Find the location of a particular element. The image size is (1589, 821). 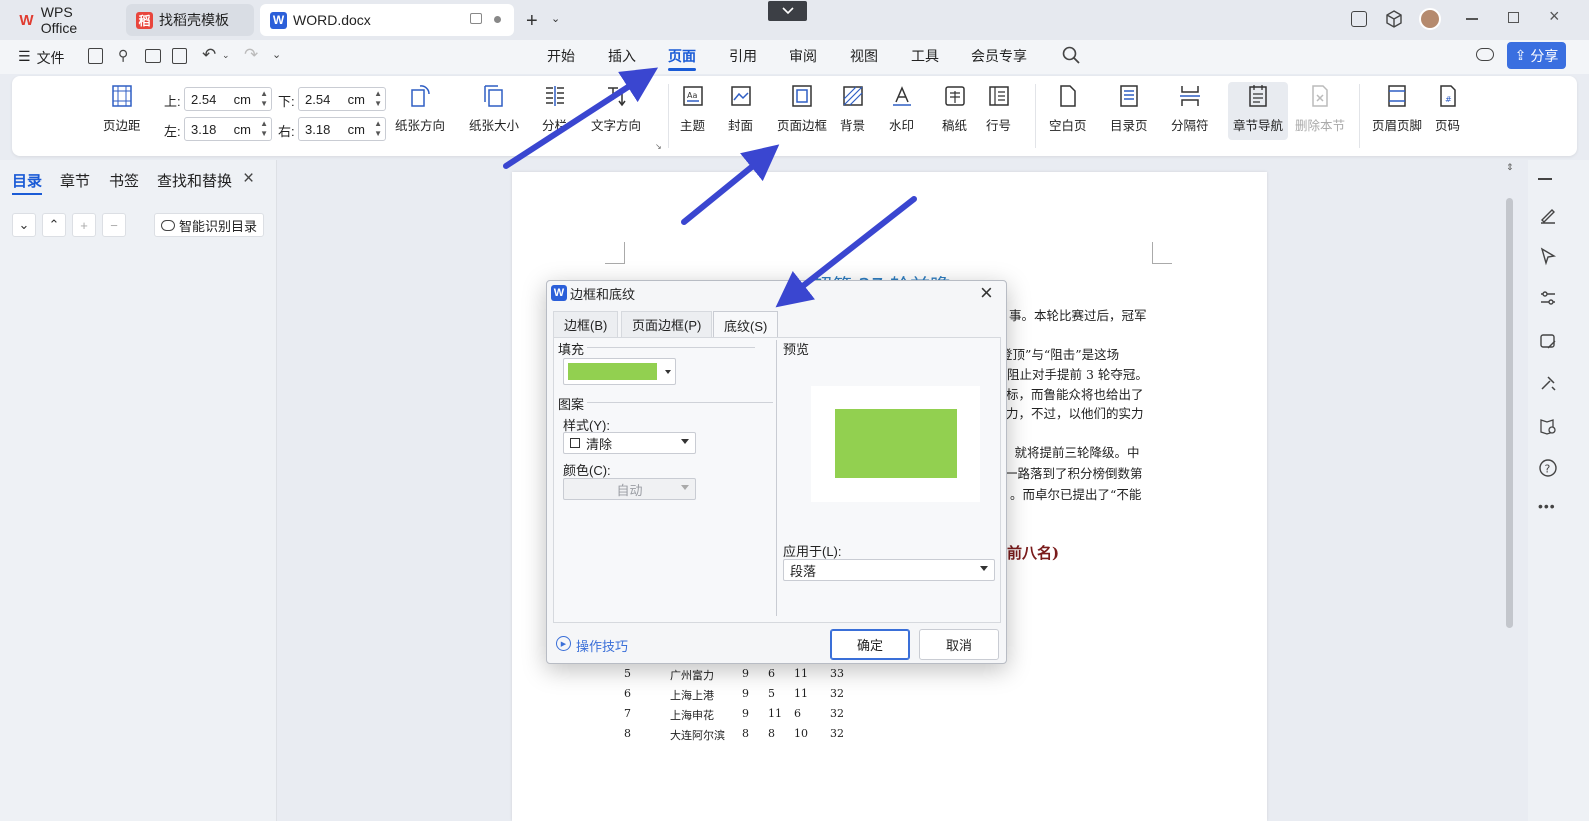

ok-button: 确定 is located at coordinates (870, 644).